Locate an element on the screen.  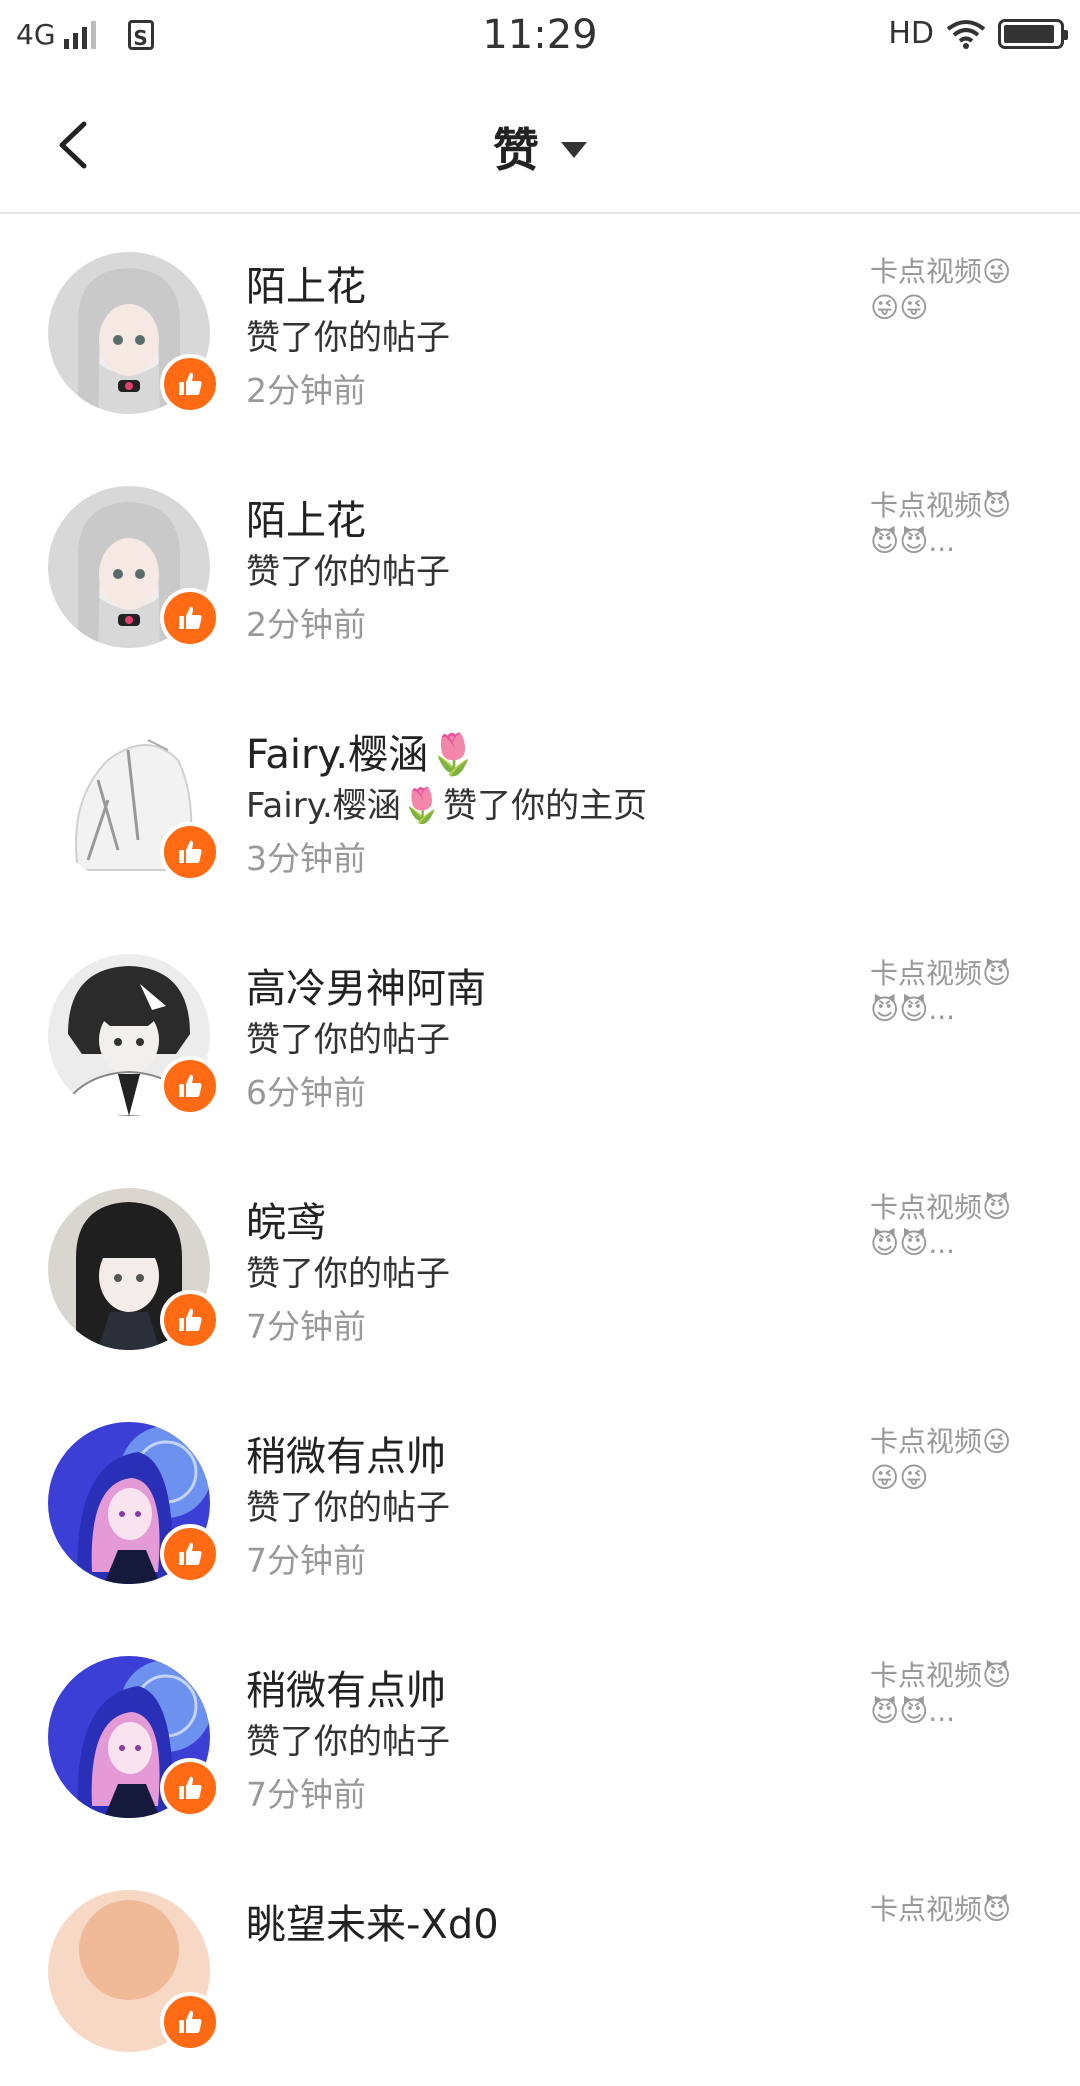
notification-item: Fairy.樱涵🌷 Fairy.樱涵🌷赞了你的主页 3分钟前 is located at coordinates (540, 799).